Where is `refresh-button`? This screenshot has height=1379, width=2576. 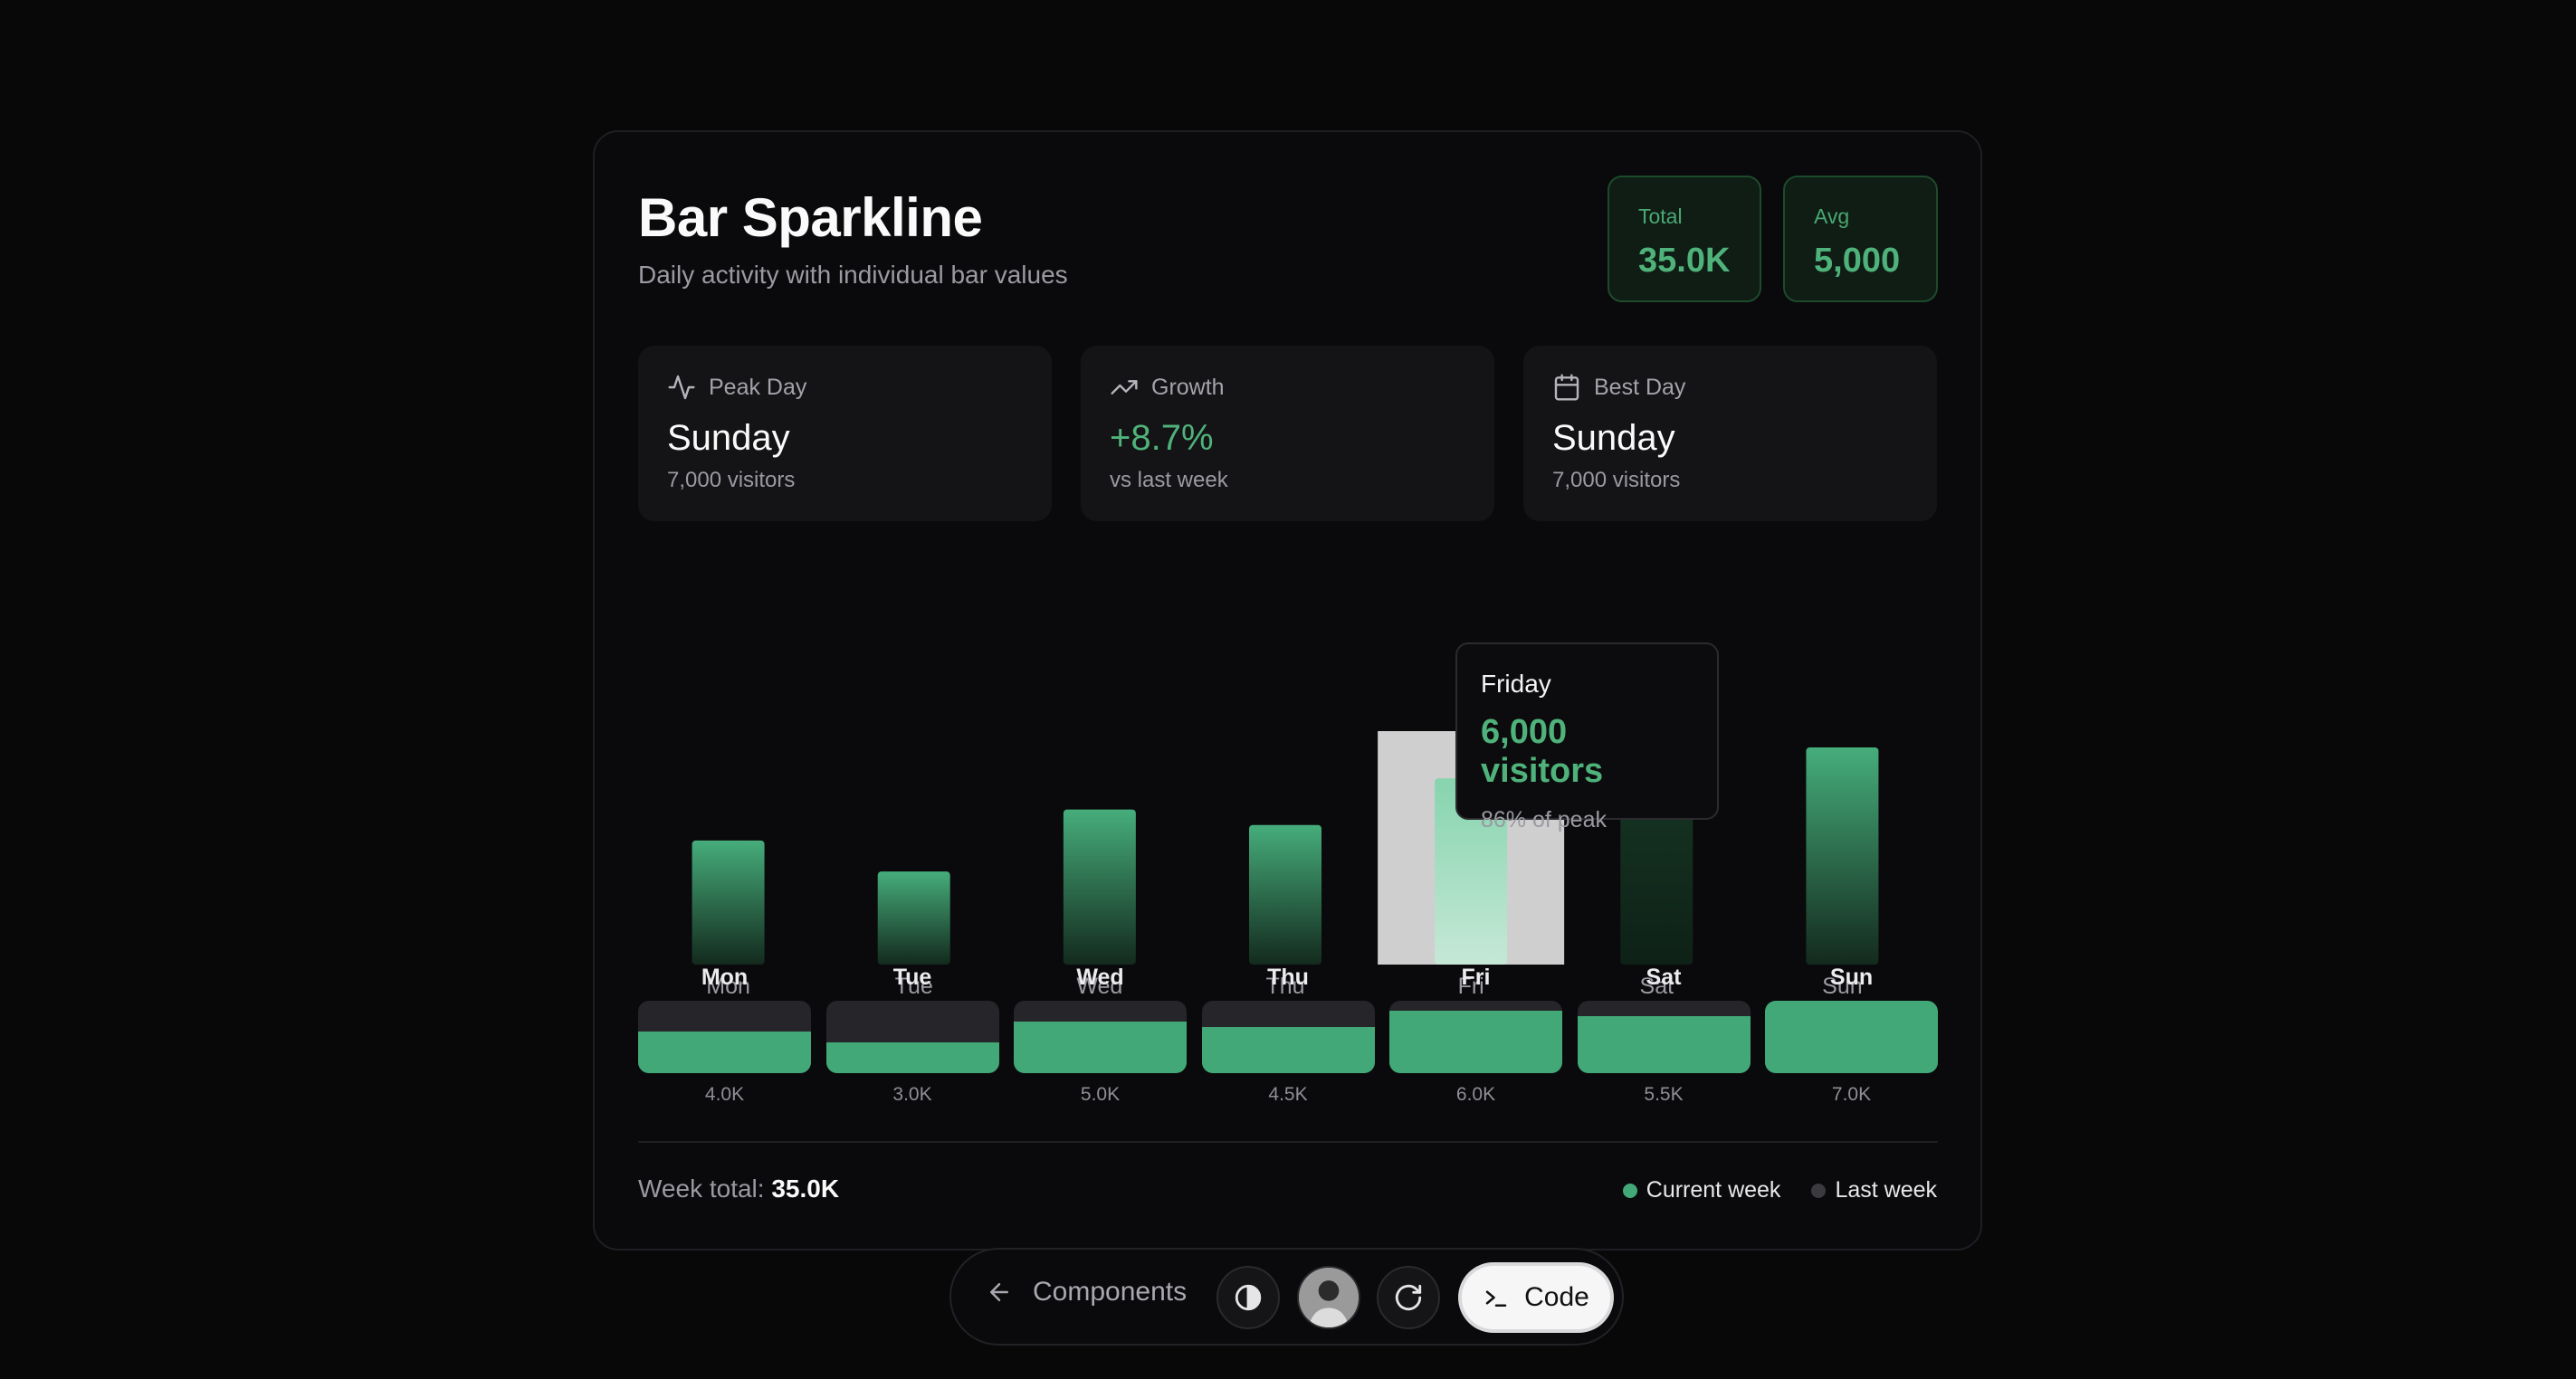 refresh-button is located at coordinates (1408, 1297).